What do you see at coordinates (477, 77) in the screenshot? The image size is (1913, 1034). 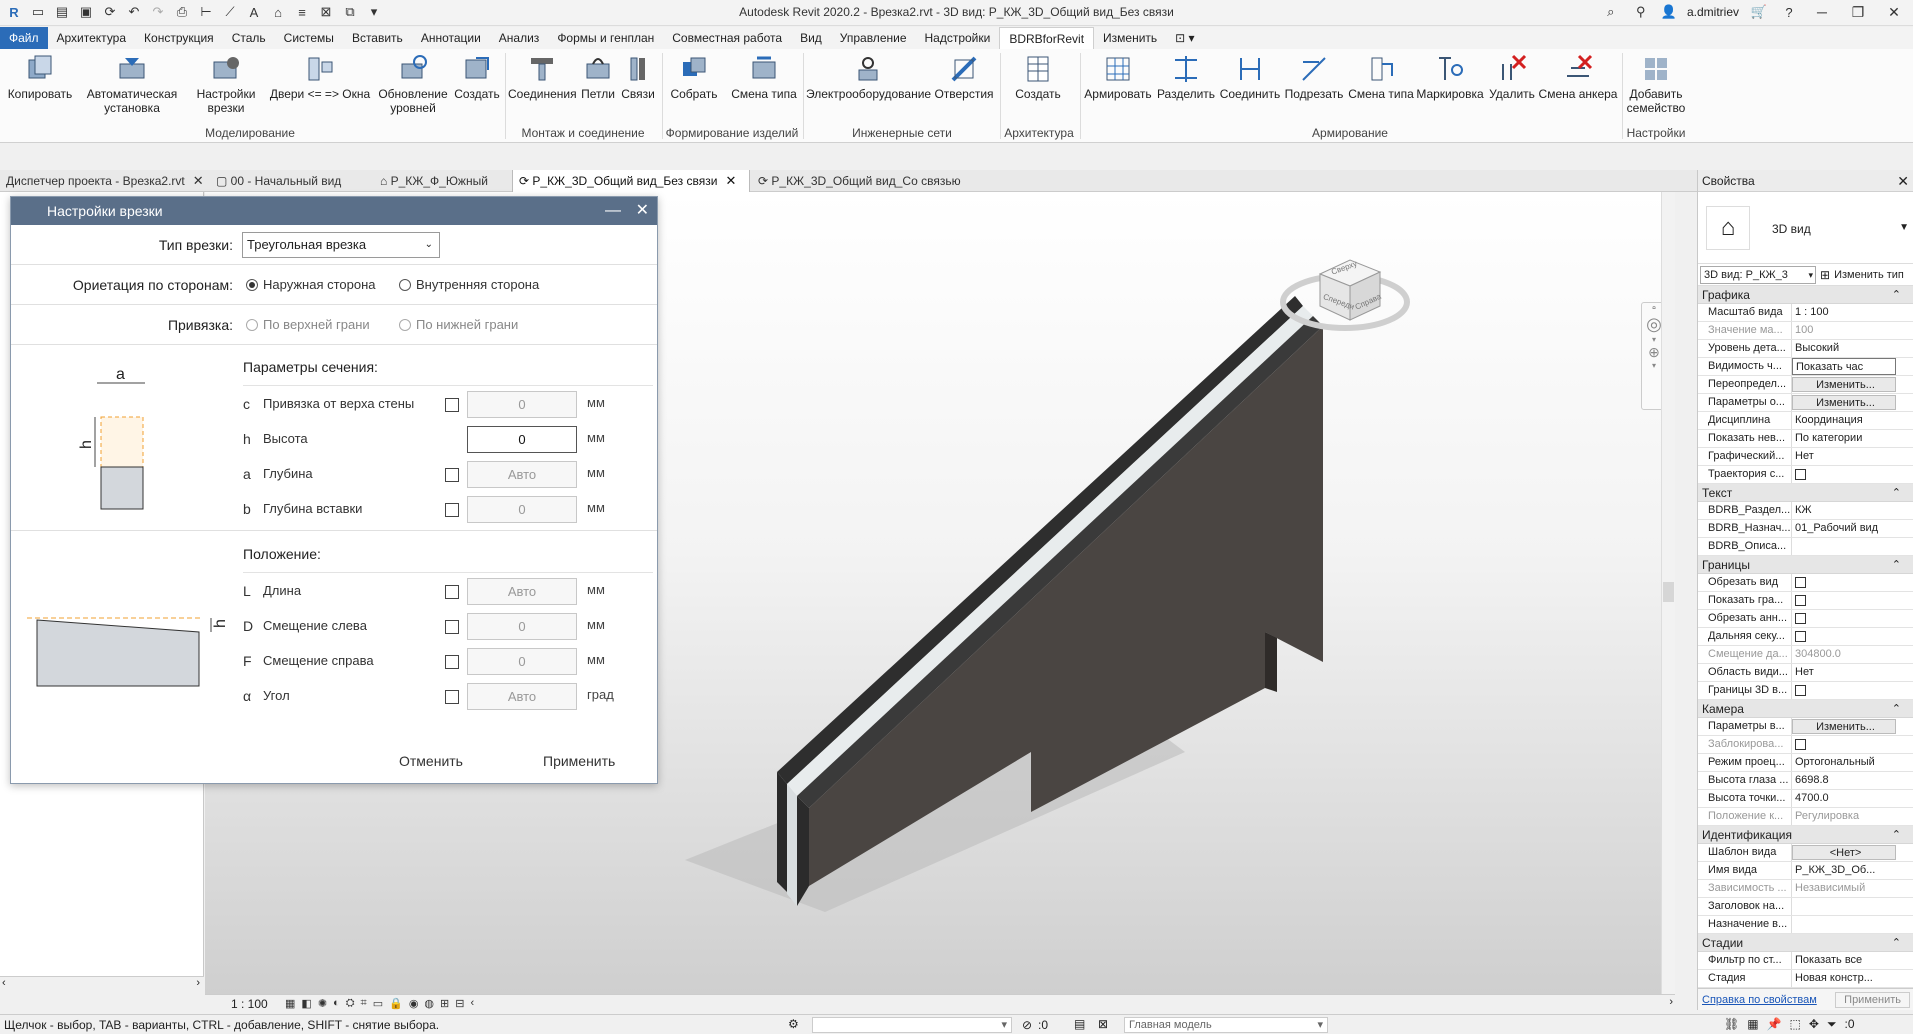 I see `create-button: Создать` at bounding box center [477, 77].